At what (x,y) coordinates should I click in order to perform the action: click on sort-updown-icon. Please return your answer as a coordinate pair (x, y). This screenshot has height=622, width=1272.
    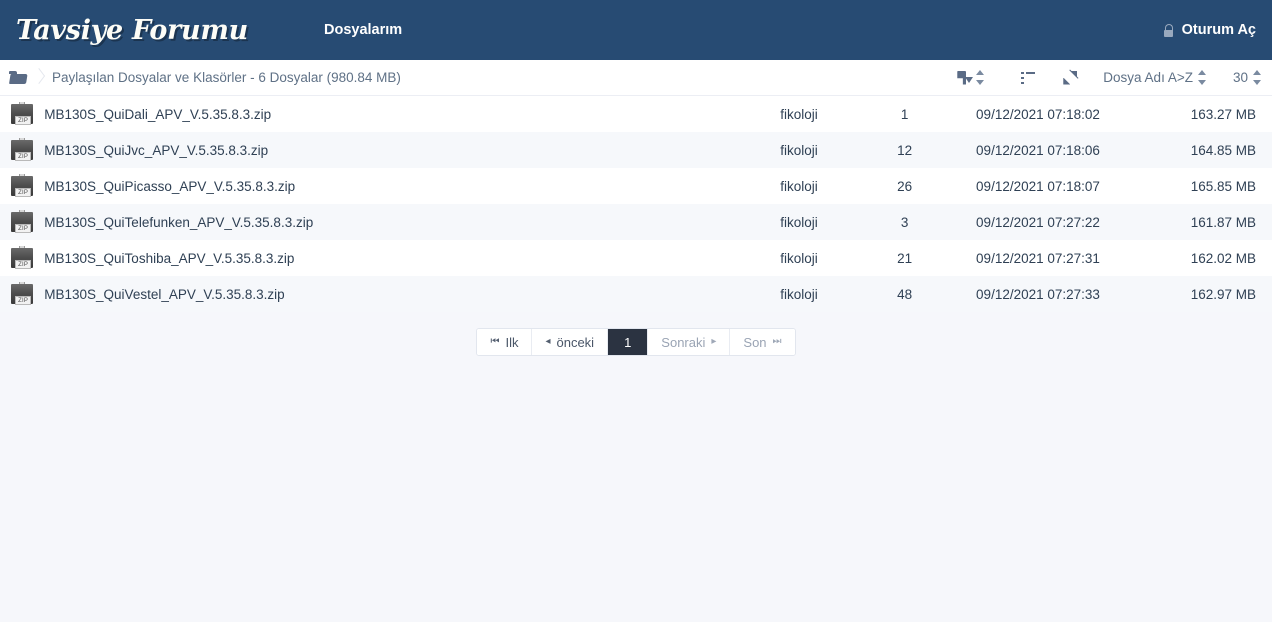
    Looking at the image, I should click on (980, 77).